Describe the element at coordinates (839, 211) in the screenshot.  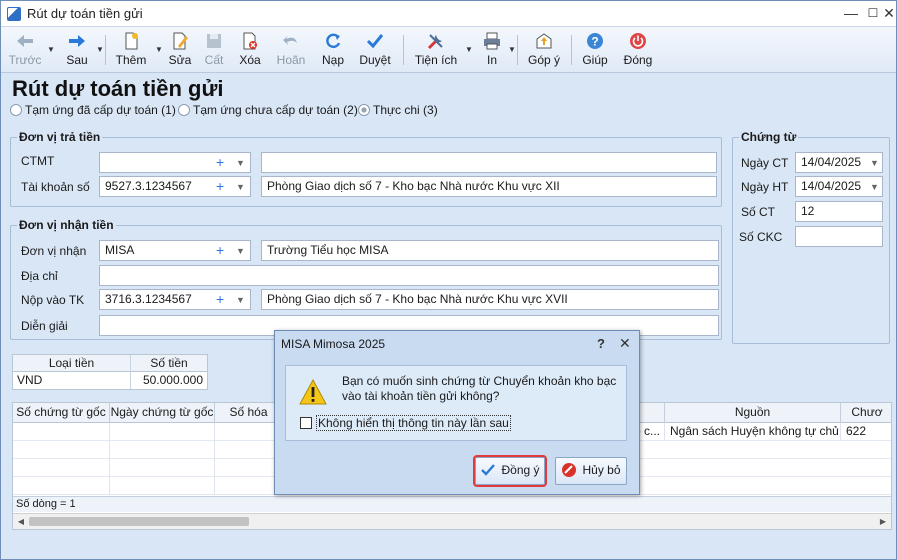
I see `no-ct-field: 12` at that location.